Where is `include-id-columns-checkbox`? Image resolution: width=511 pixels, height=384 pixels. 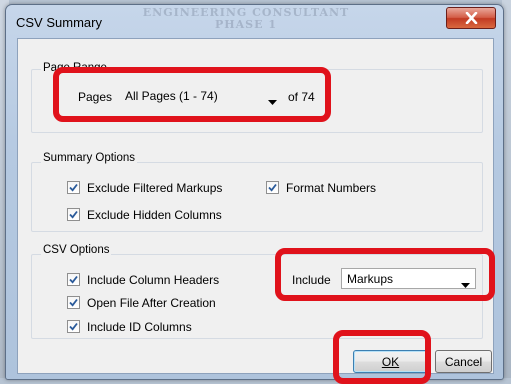
include-id-columns-checkbox is located at coordinates (73, 326).